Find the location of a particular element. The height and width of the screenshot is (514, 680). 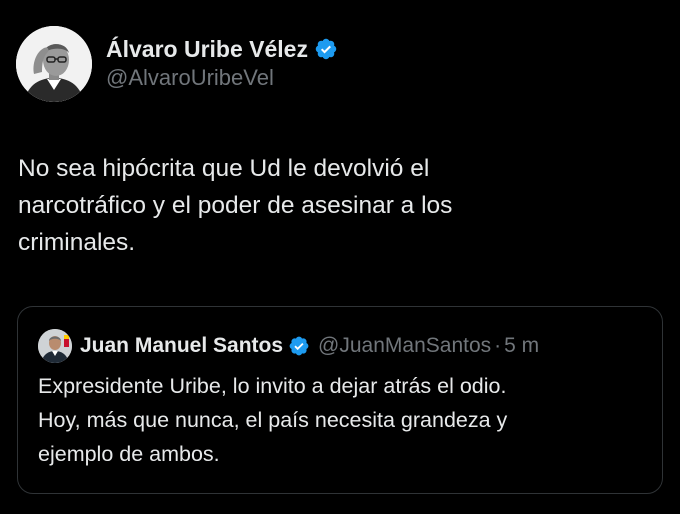

quoted-author-handle: @JuanManSantos is located at coordinates (404, 346).